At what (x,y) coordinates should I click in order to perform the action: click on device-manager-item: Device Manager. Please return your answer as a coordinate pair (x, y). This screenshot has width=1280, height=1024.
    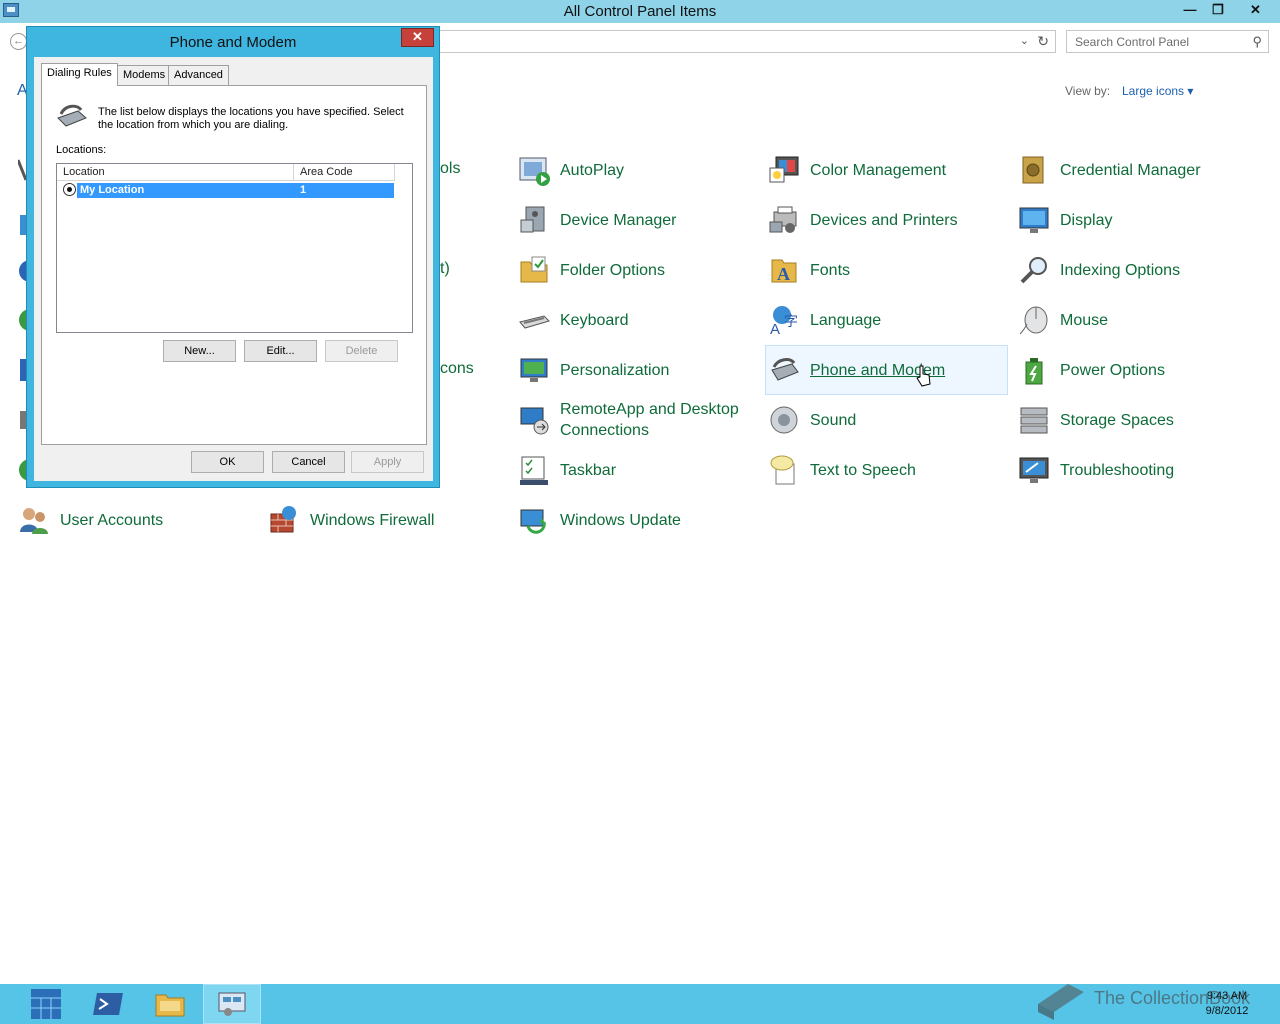
    Looking at the image, I should click on (597, 220).